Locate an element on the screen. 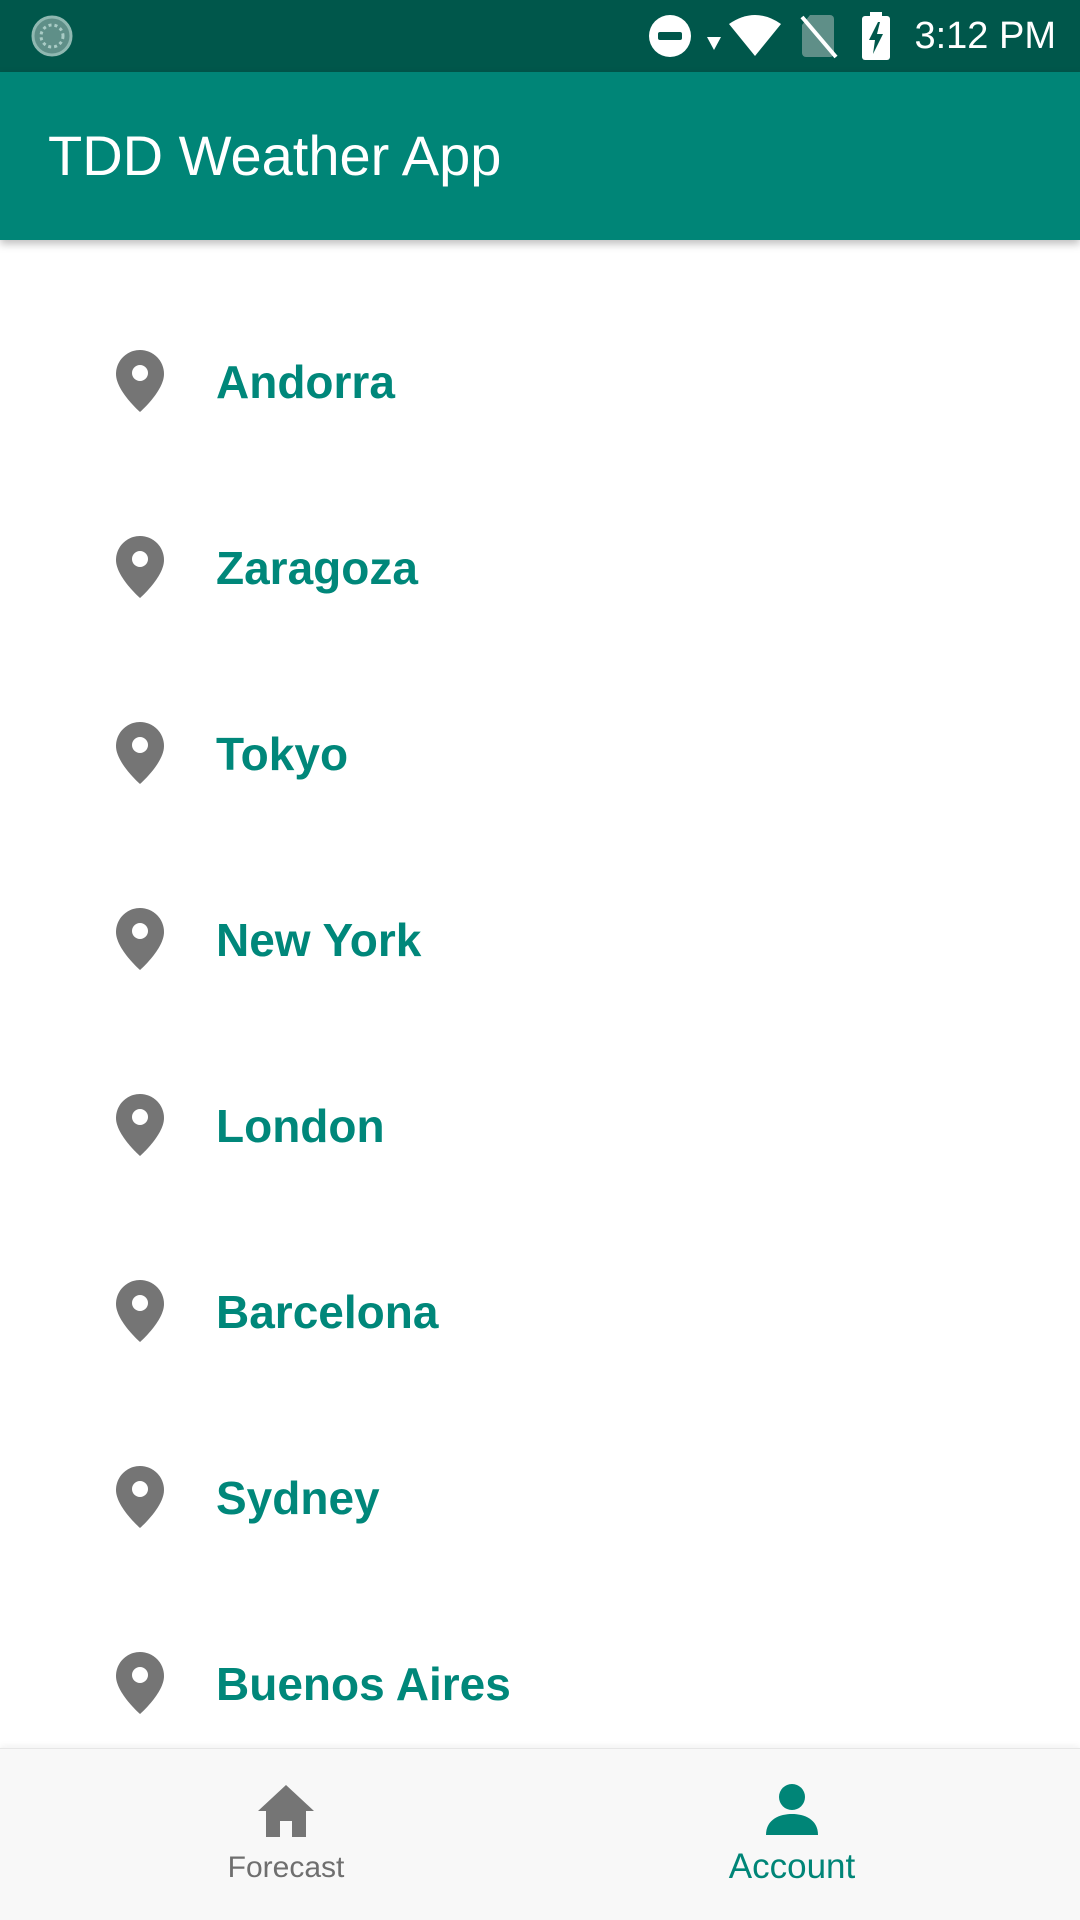  sync-icon is located at coordinates (52, 36).